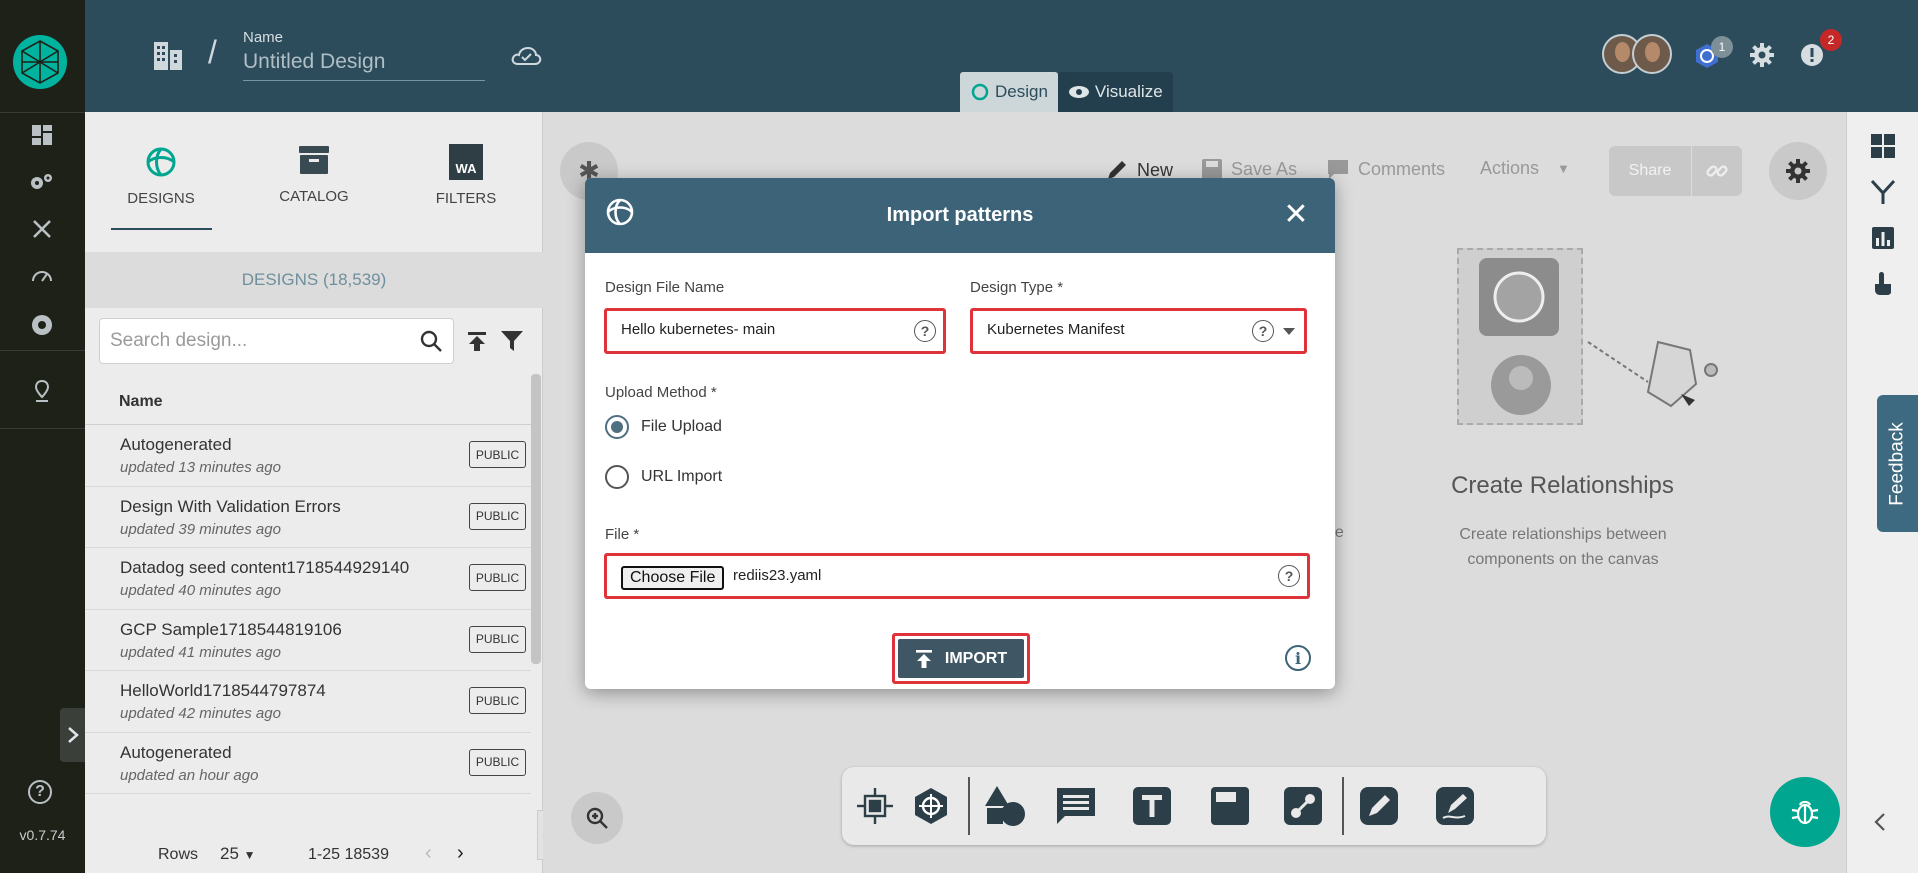 The width and height of the screenshot is (1918, 873). What do you see at coordinates (42, 229) in the screenshot?
I see `configuration-icon` at bounding box center [42, 229].